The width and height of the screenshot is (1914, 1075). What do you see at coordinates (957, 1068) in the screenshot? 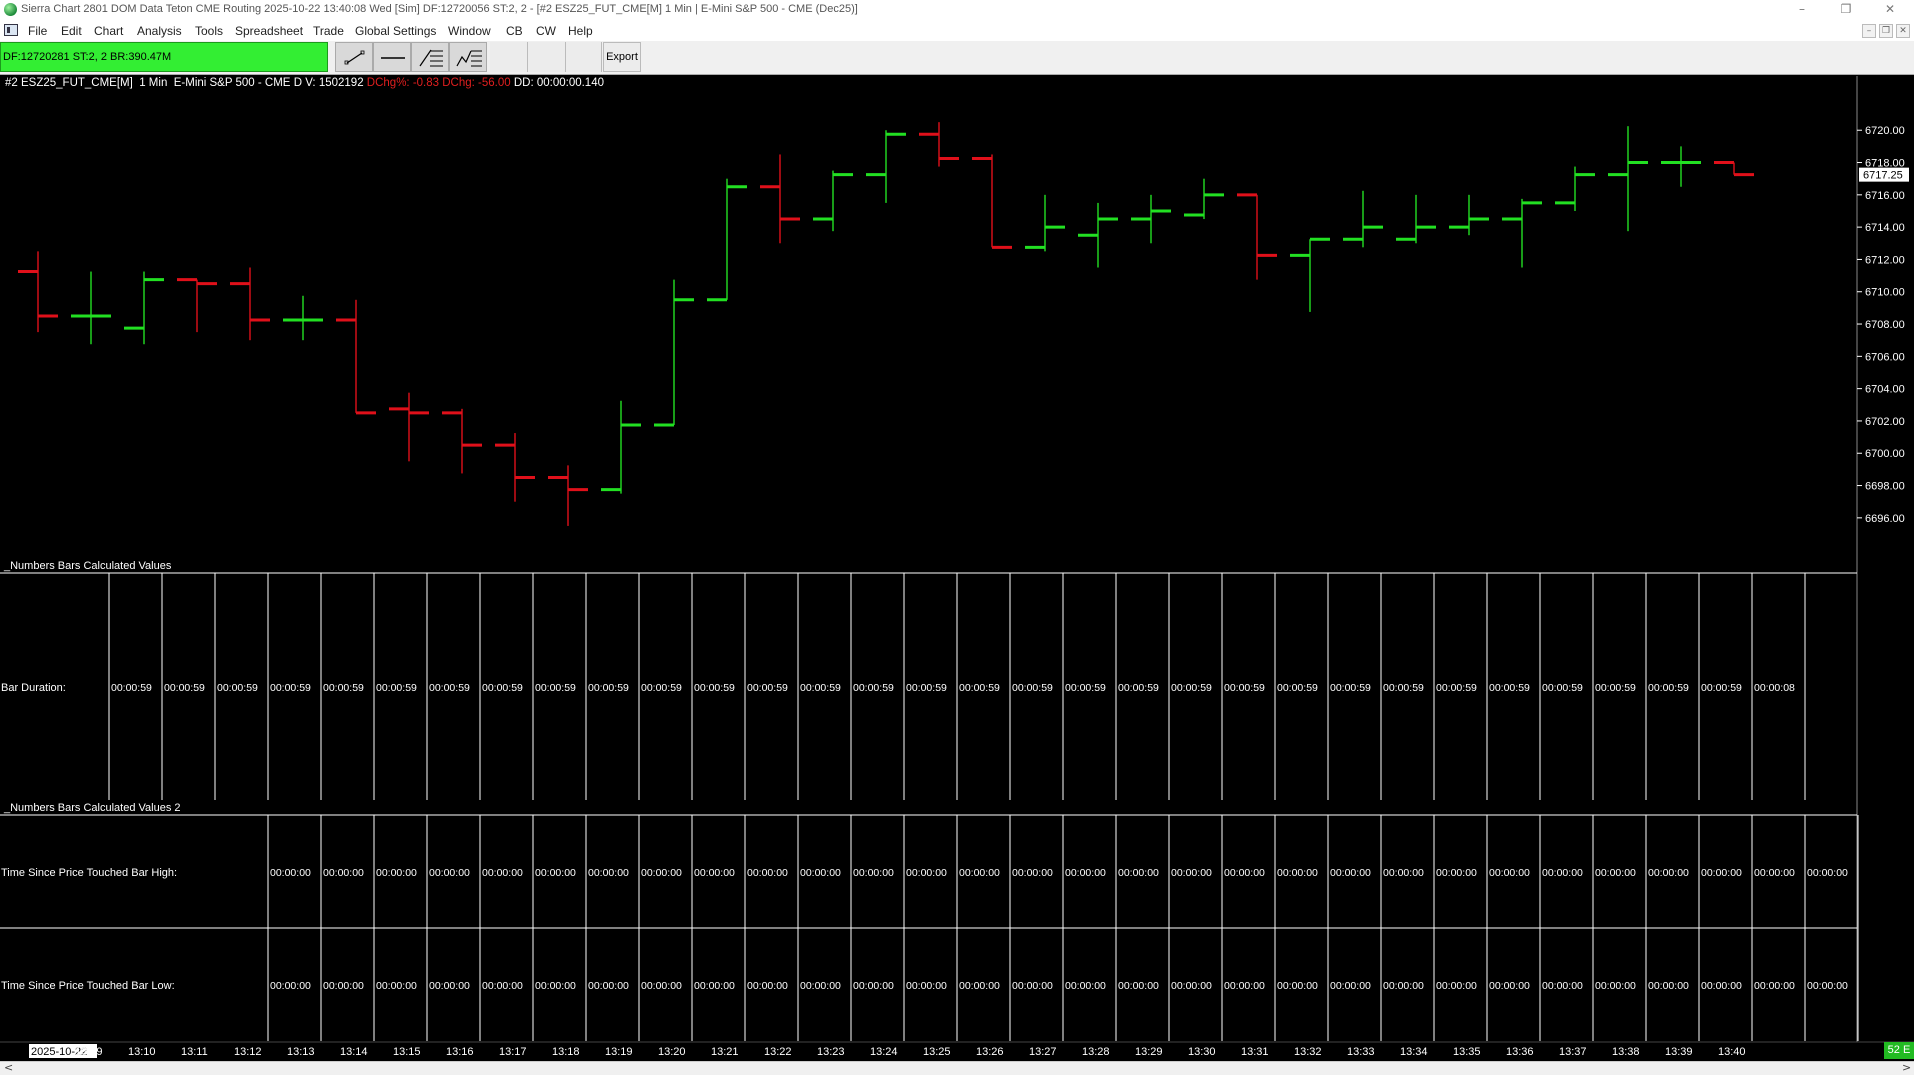
I see `horizontal-scrollbar: < >` at bounding box center [957, 1068].